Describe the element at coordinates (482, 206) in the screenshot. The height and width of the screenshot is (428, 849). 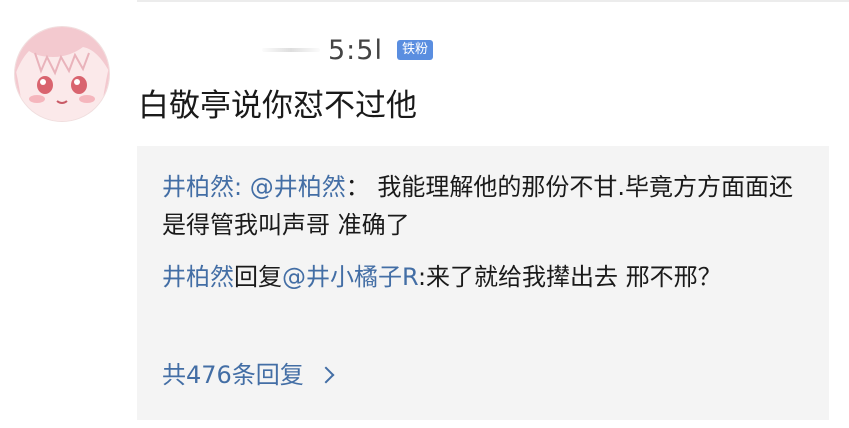
I see `reply-item: 井柏然: @井柏然： 我能理解他的那份不甘.毕竟方方面面还是得管我叫声哥 准确了` at that location.